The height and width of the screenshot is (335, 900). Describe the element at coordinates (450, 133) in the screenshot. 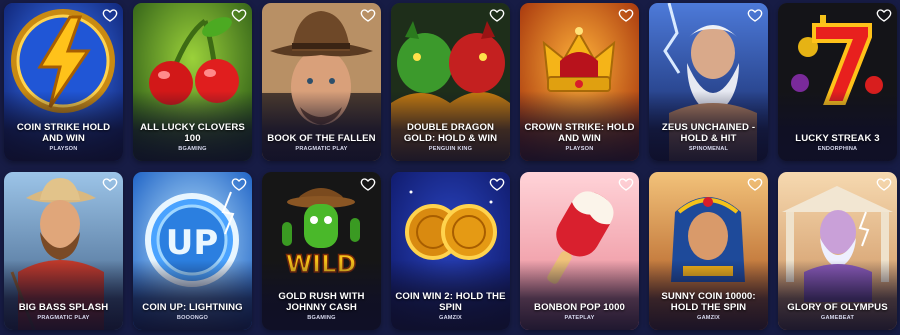

I see `game-title: DOUBLE DRAGON GOLD: HOLD & WIN` at that location.